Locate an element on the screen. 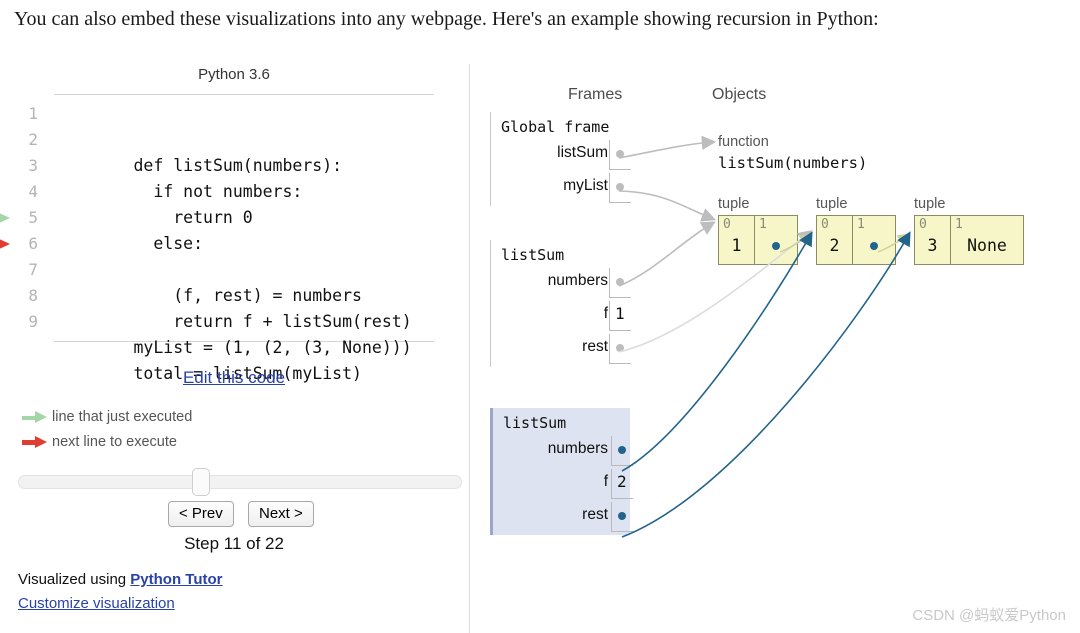  frame-variable: f 1 is located at coordinates (561, 317).